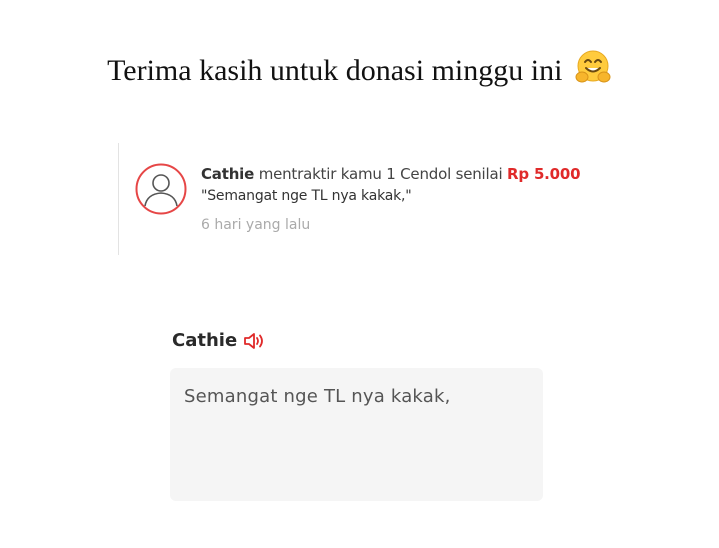 This screenshot has height=548, width=719. What do you see at coordinates (161, 189) in the screenshot?
I see `user-avatar-icon` at bounding box center [161, 189].